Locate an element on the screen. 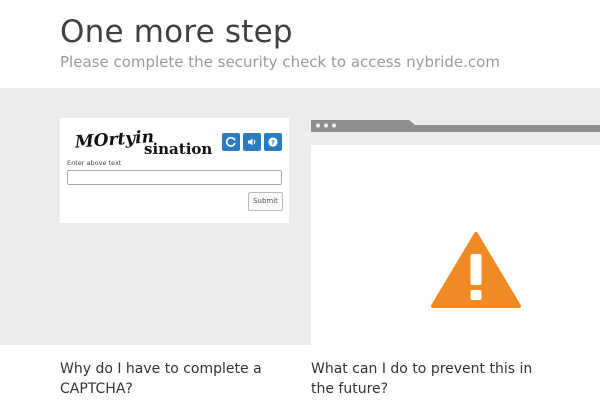 This screenshot has width=600, height=400. captcha-word-2: sination is located at coordinates (178, 149).